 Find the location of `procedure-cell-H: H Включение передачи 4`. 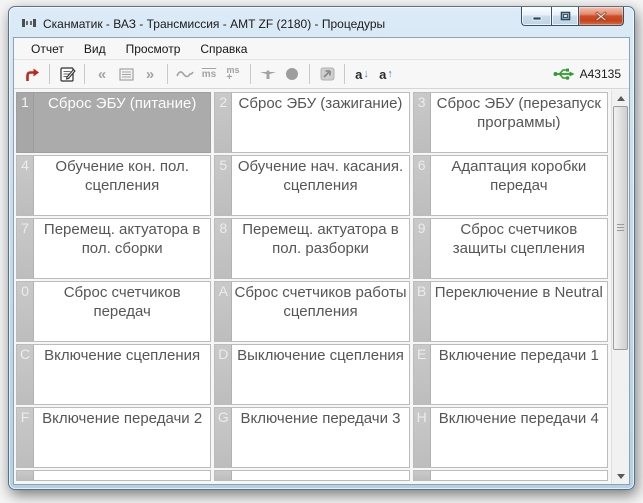

procedure-cell-H: H Включение передачи 4 is located at coordinates (510, 437).